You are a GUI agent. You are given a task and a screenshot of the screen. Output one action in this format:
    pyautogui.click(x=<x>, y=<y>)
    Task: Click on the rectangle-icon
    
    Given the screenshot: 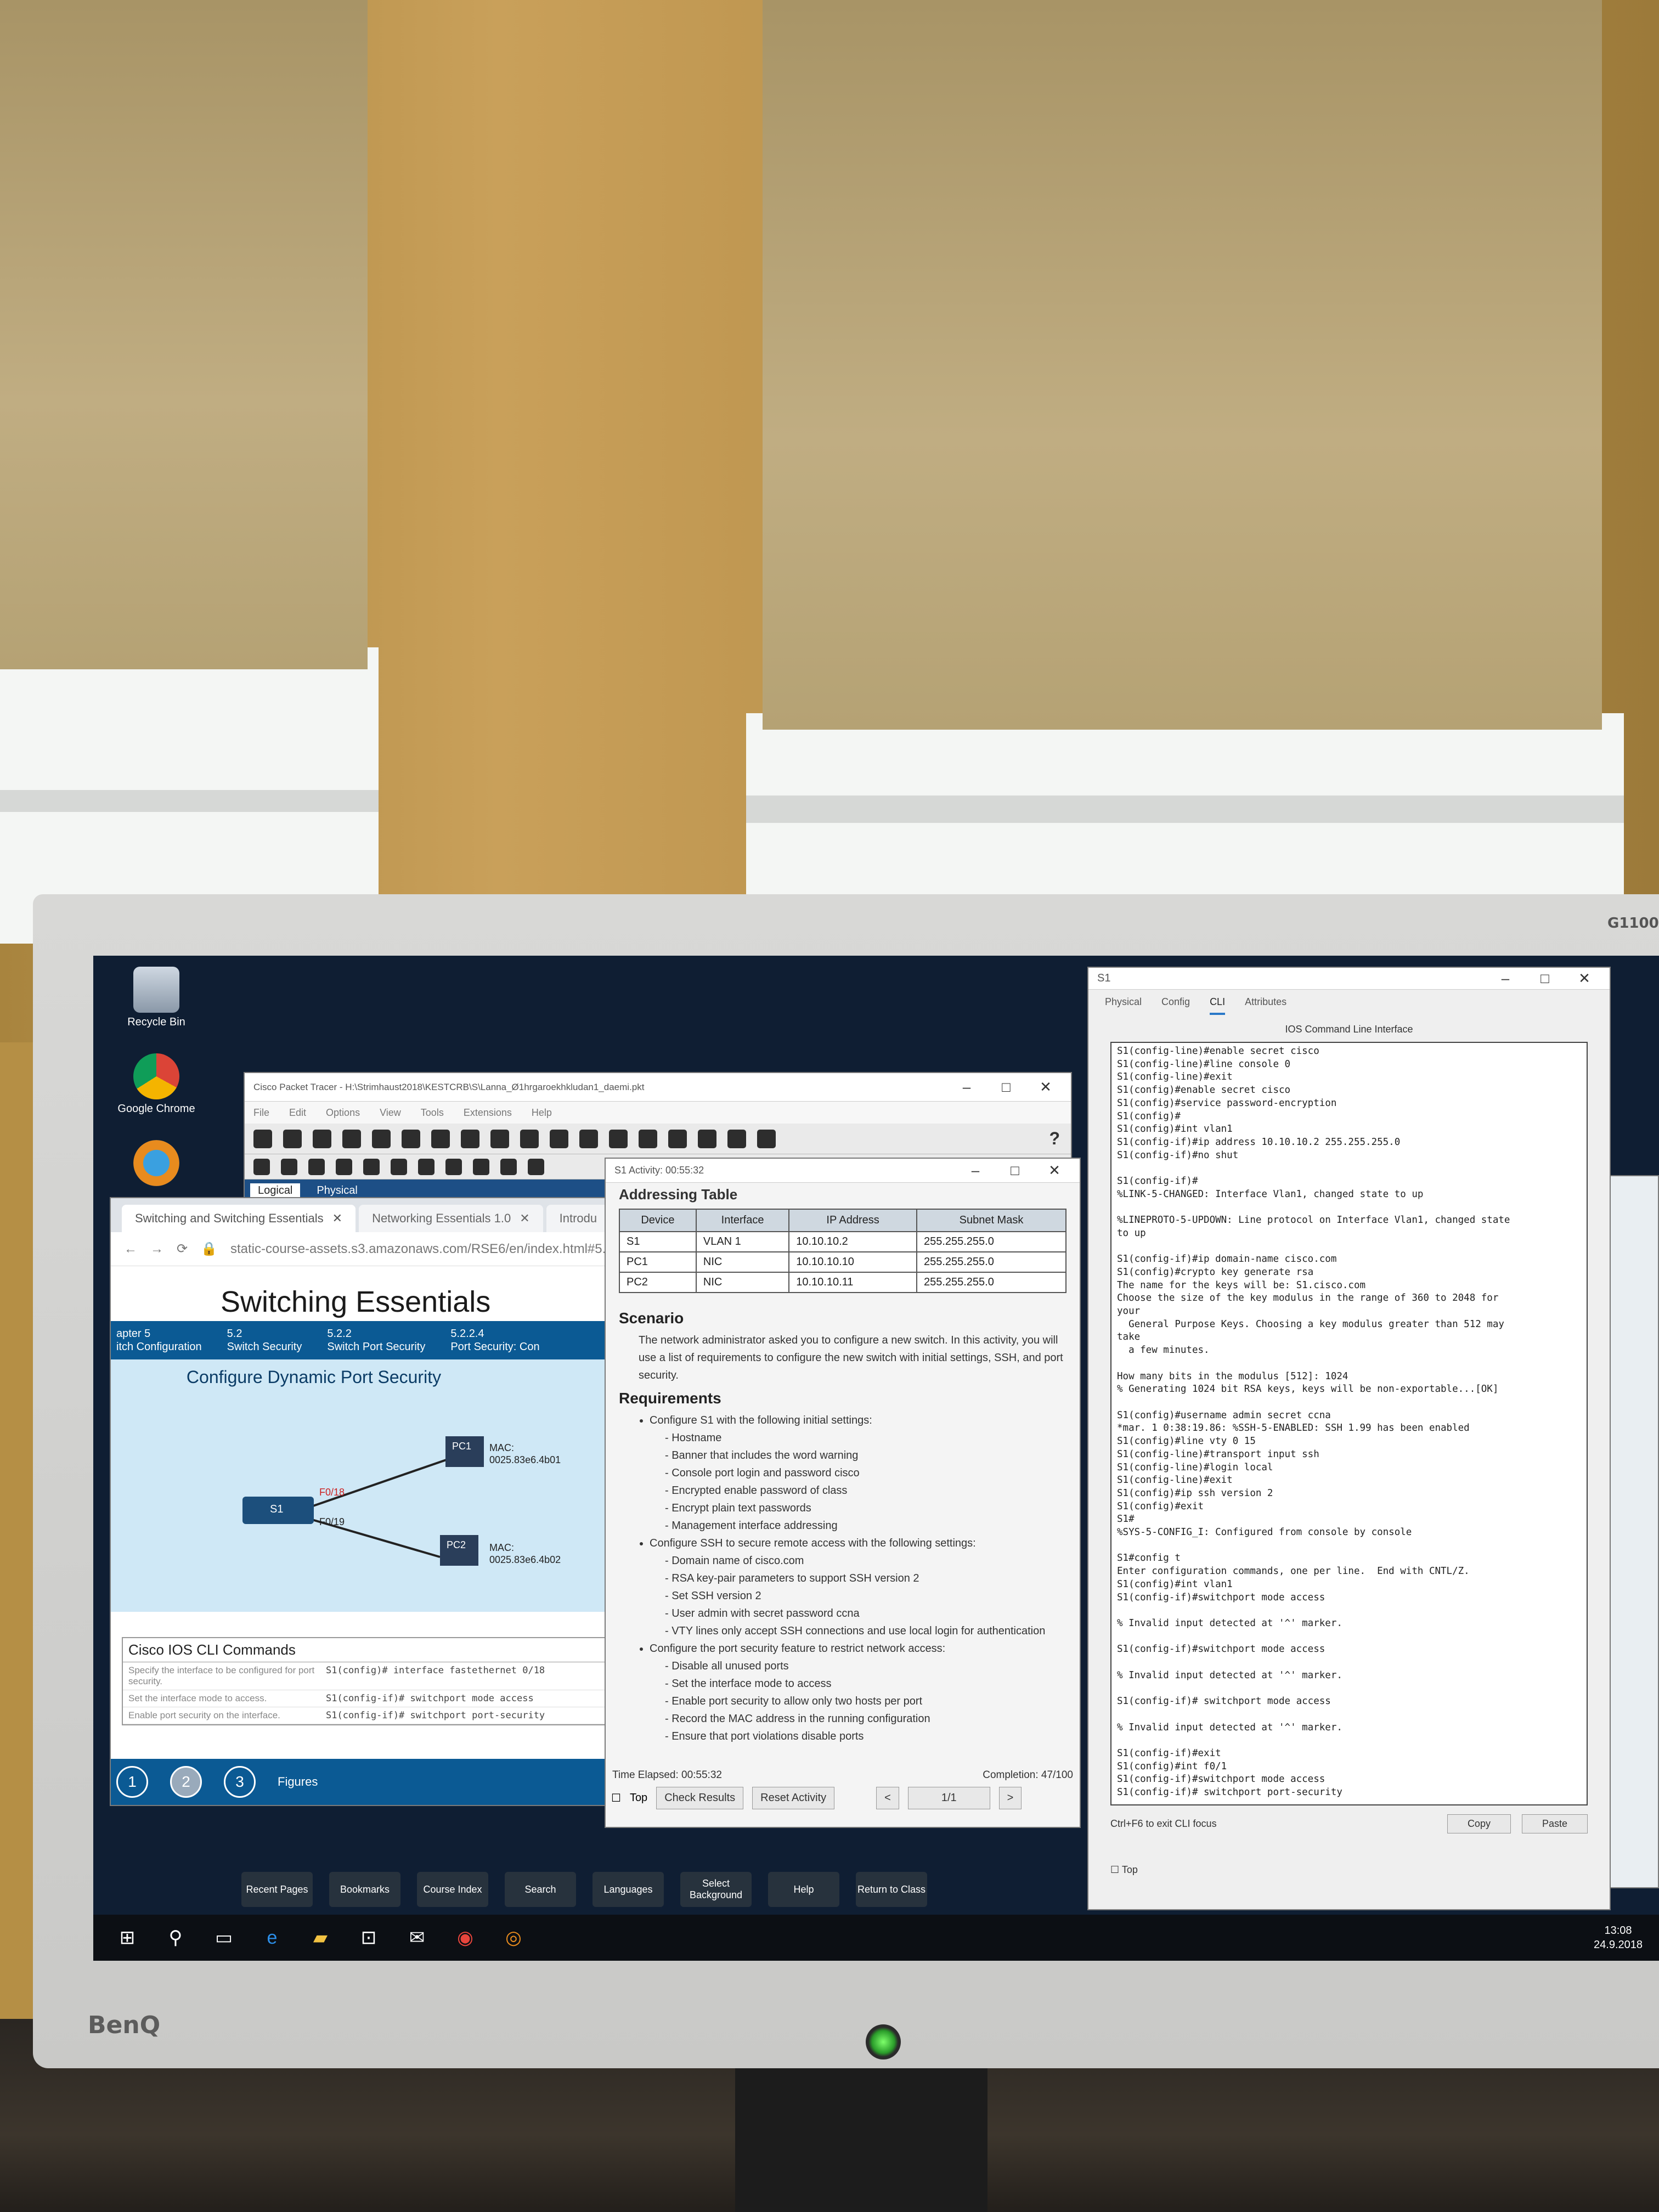 What is the action you would take?
    pyautogui.click(x=426, y=1166)
    